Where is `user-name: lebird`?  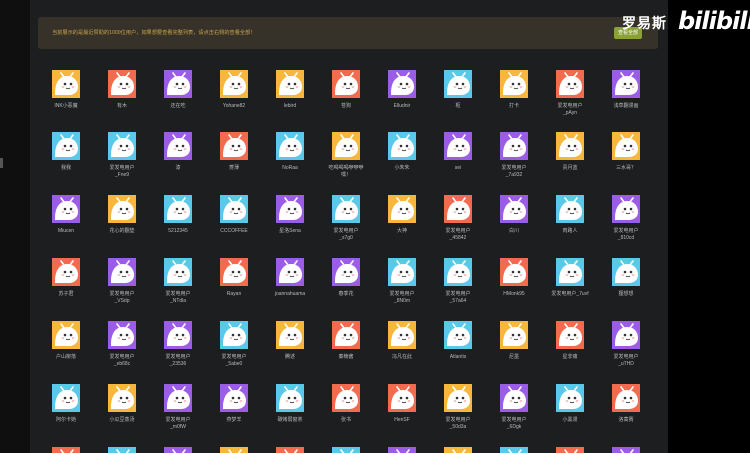 user-name: lebird is located at coordinates (290, 106).